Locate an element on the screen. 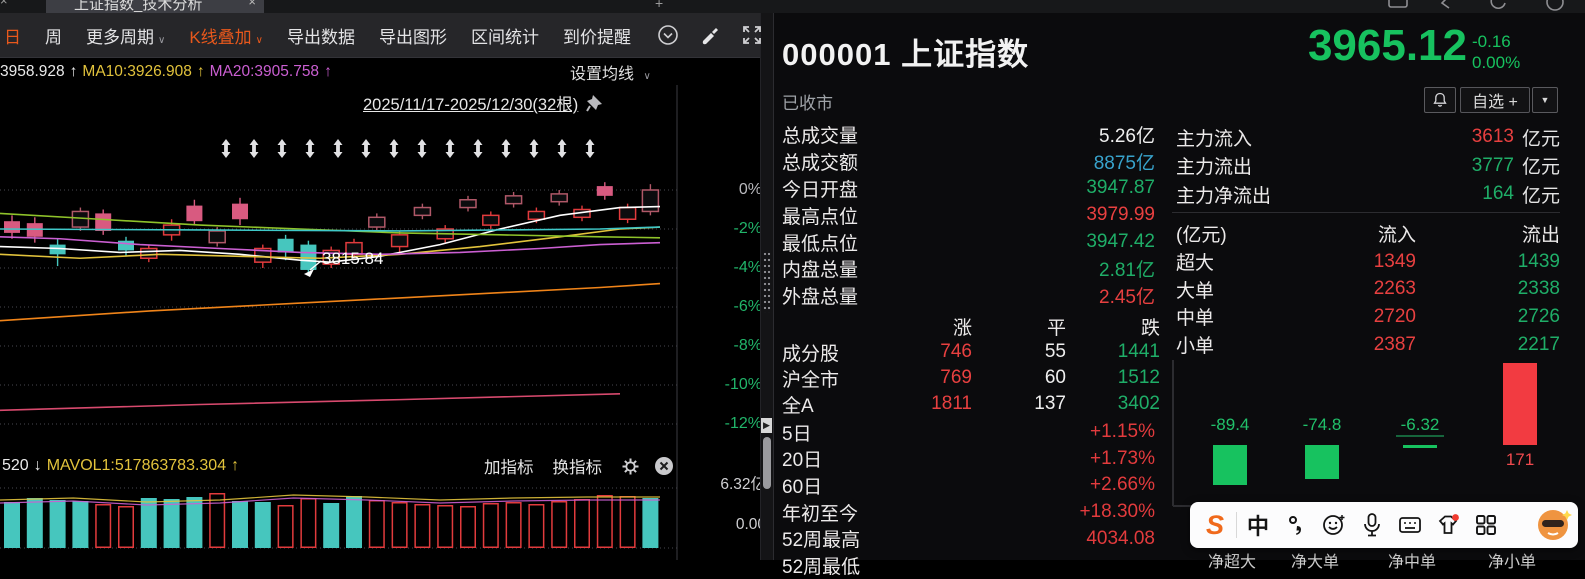 Image resolution: width=1585 pixels, height=579 pixels. refresh-icon is located at coordinates (1498, 4).